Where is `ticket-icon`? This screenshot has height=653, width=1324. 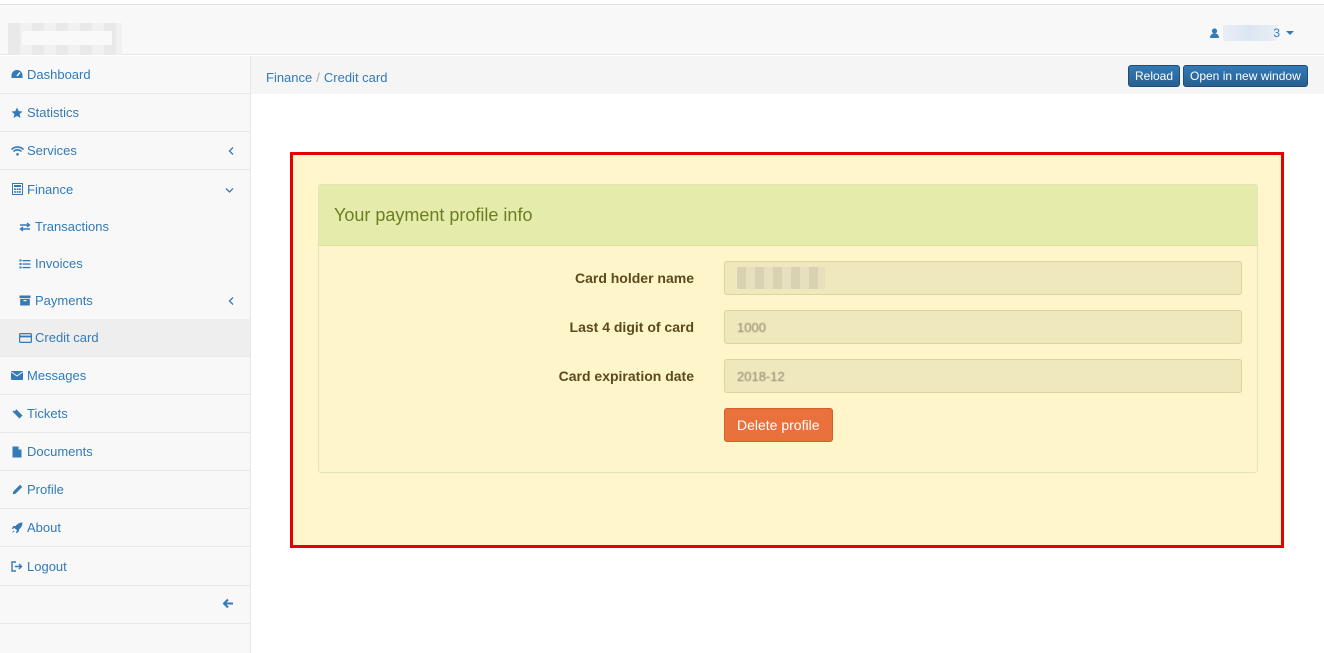 ticket-icon is located at coordinates (17, 413).